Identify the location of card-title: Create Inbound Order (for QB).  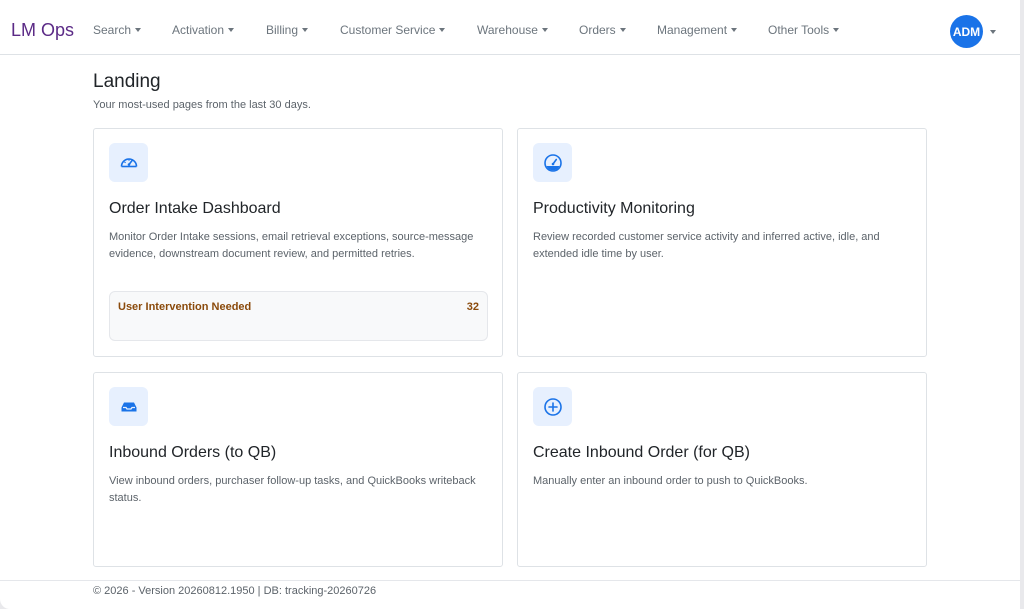
(641, 452).